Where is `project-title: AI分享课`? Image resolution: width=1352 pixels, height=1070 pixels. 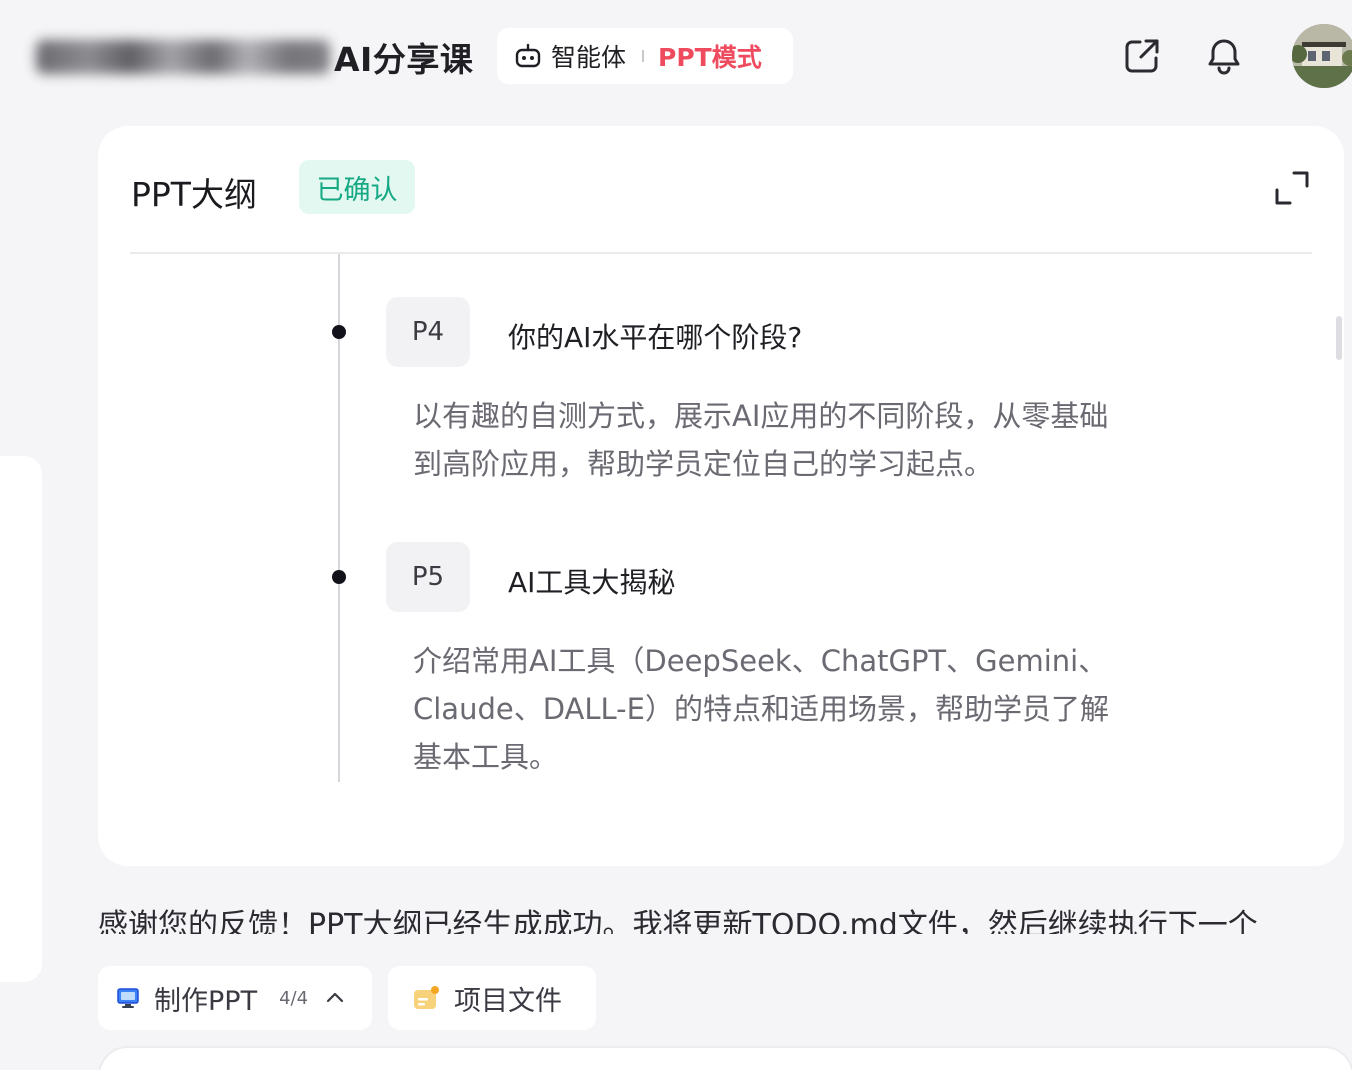
project-title: AI分享课 is located at coordinates (254, 57).